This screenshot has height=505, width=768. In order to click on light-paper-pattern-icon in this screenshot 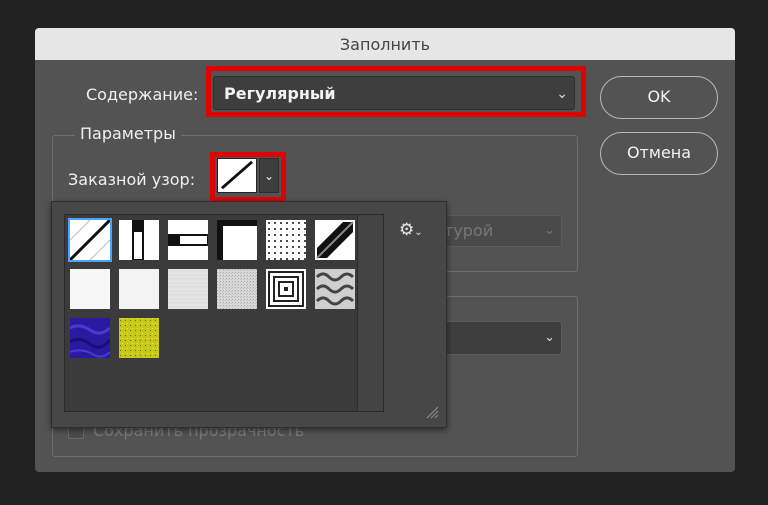, I will do `click(139, 289)`.